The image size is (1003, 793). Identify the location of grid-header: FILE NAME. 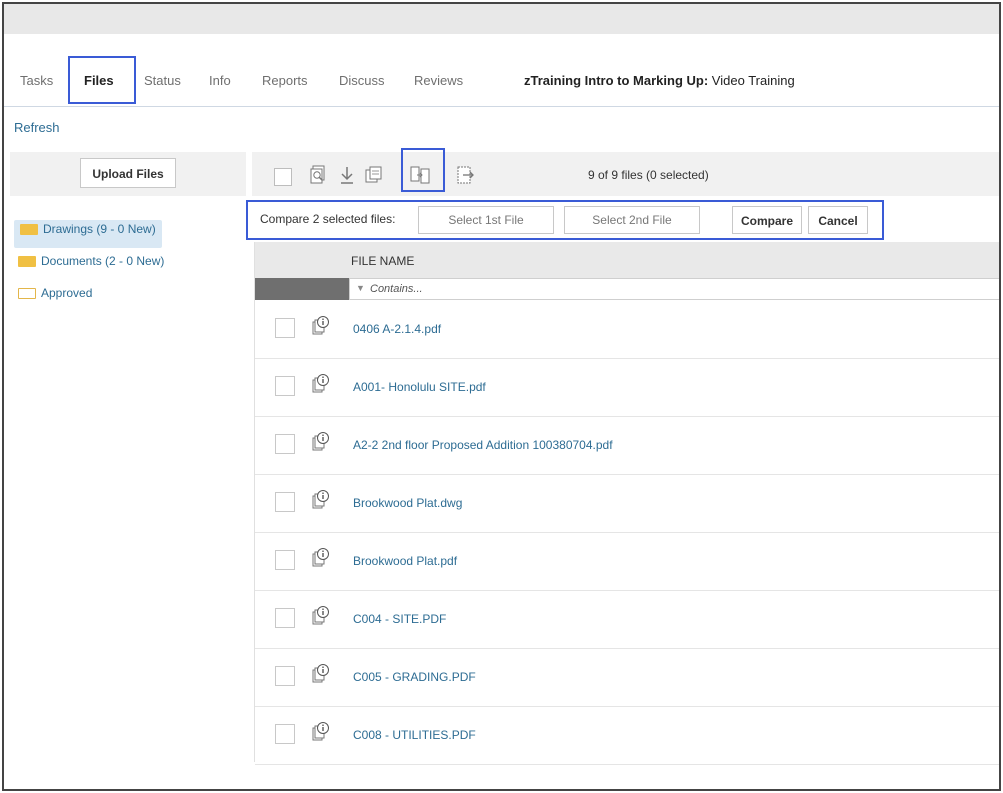
(627, 260).